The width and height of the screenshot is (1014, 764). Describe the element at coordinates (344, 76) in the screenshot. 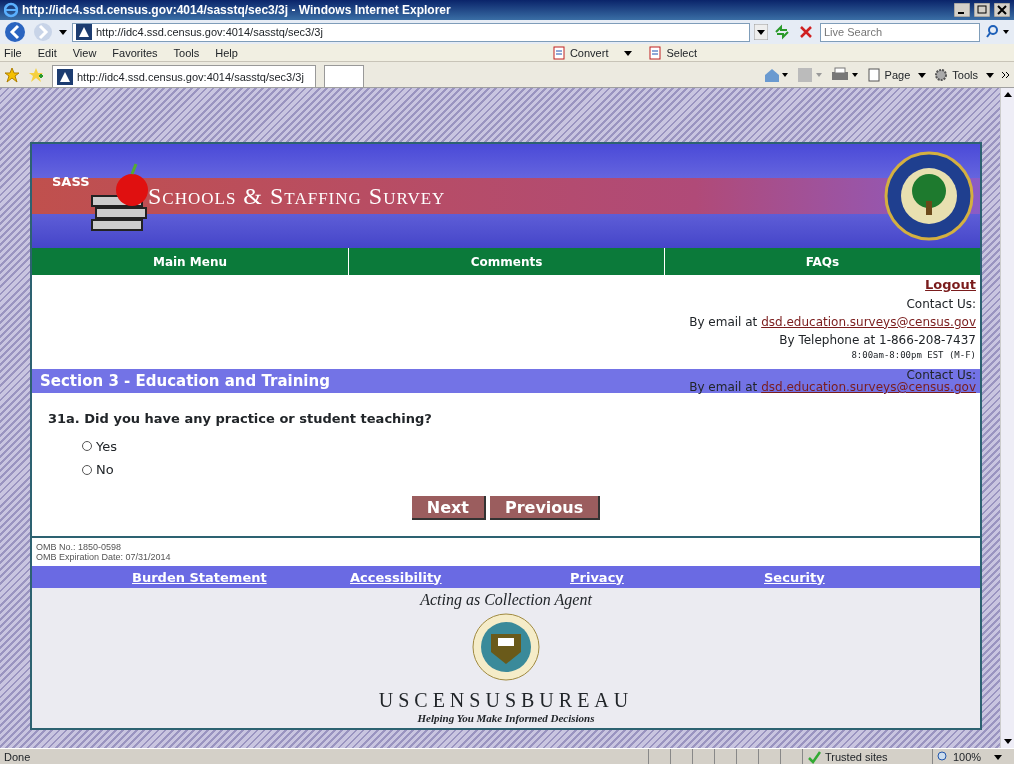

I see `new-tab-button` at that location.